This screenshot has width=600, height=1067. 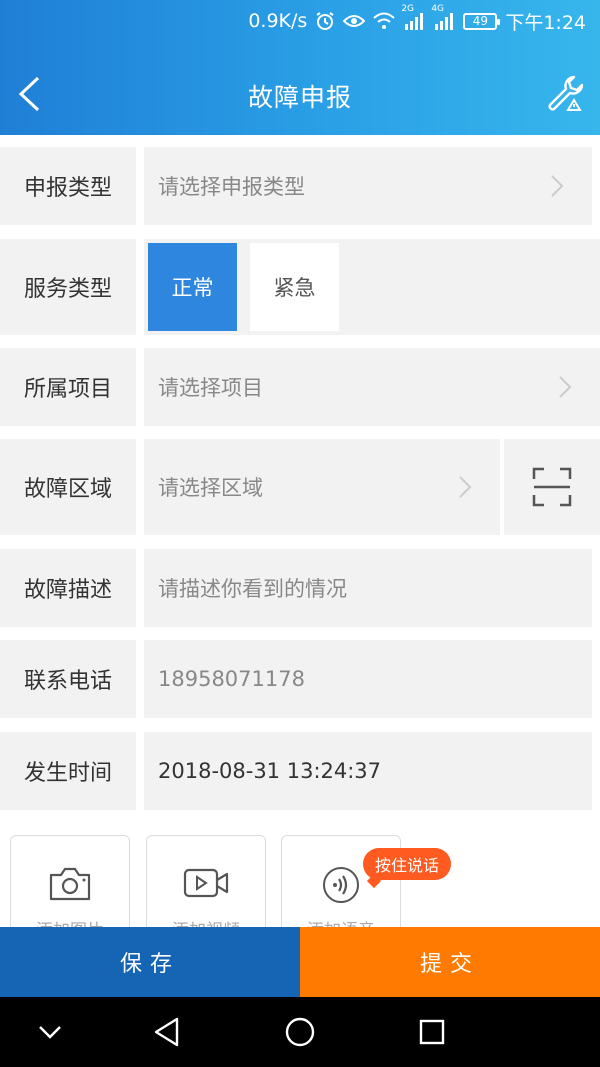 I want to click on phone-value: 18958071178, so click(x=231, y=679).